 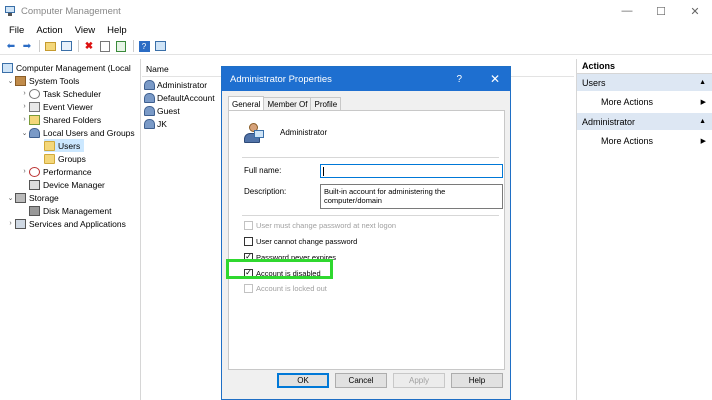 I want to click on cannot-change-password-checkbox: User cannot change password, so click(x=300, y=241).